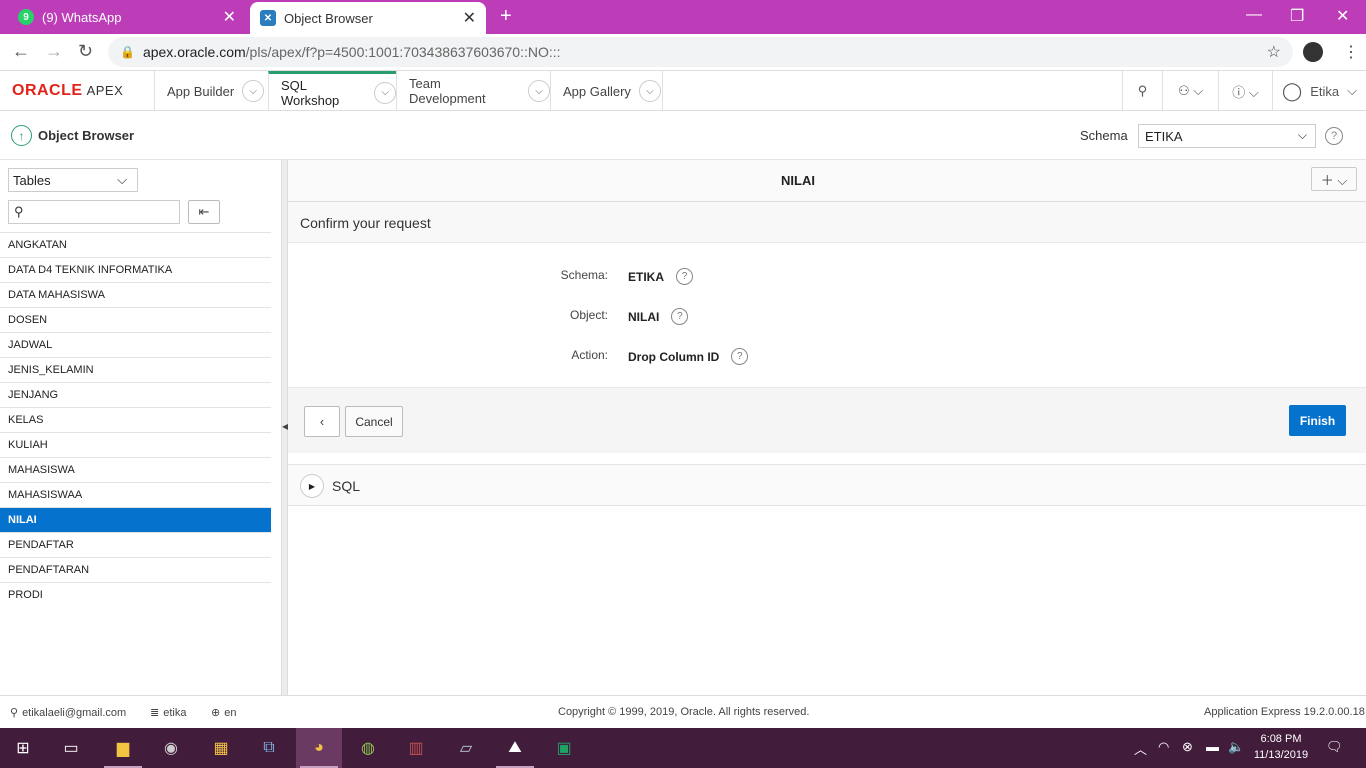  I want to click on panel-splitter: ◀, so click(284, 427).